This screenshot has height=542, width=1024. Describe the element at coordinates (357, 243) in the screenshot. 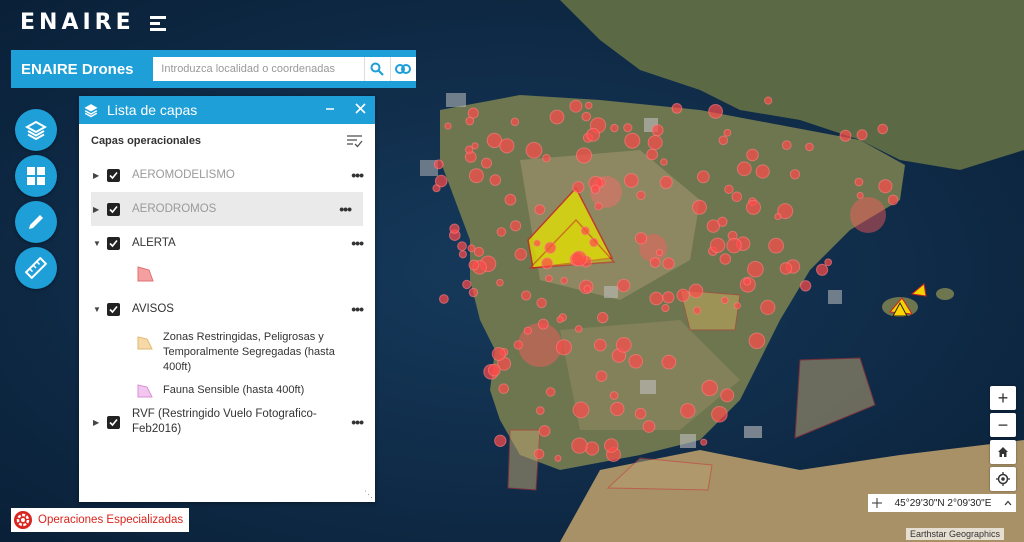

I see `more-options-icon: •••` at that location.